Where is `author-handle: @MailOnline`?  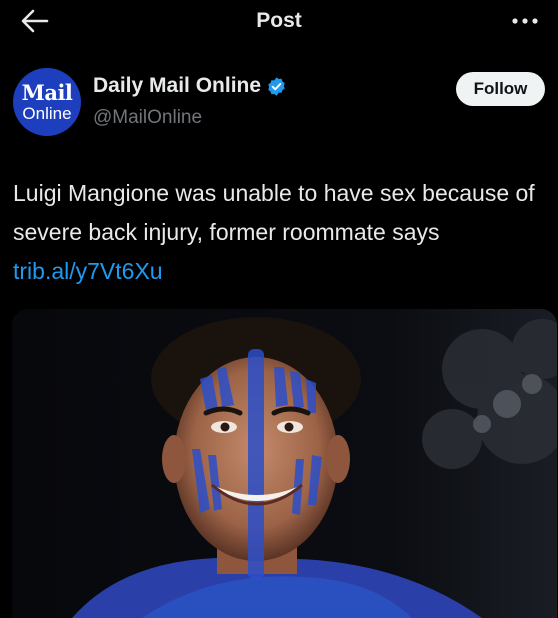 author-handle: @MailOnline is located at coordinates (147, 118).